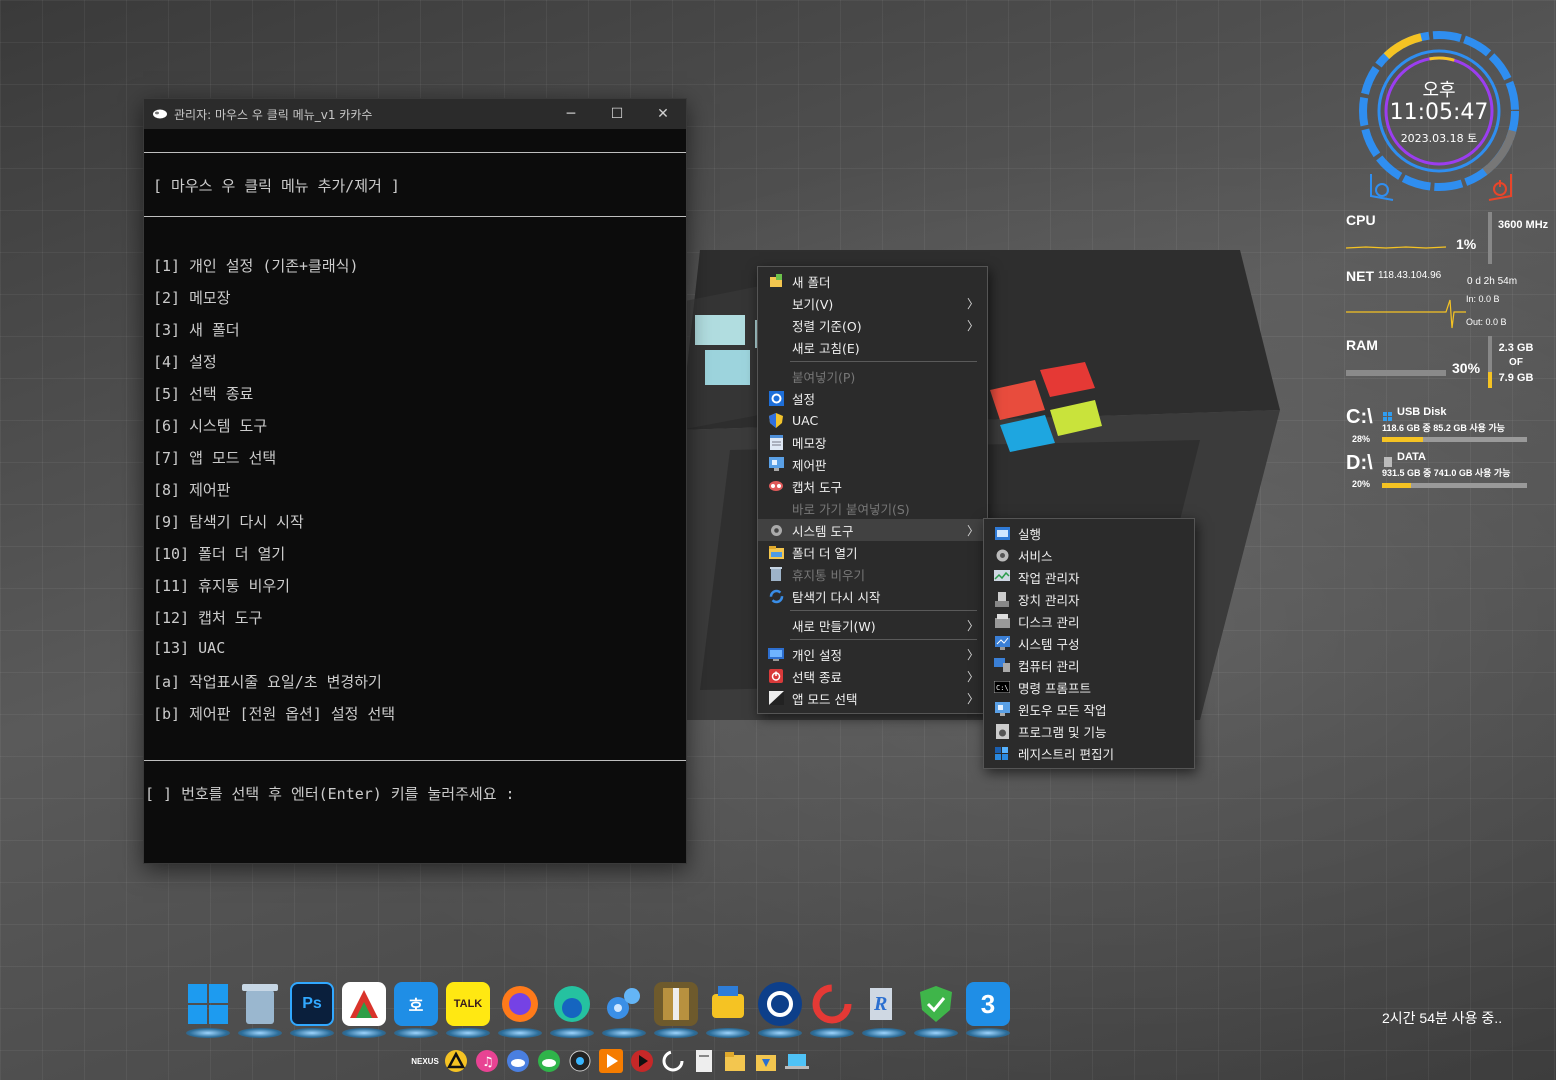 This screenshot has width=1556, height=1080. What do you see at coordinates (872, 698) in the screenshot?
I see `menu-item-app-mode: 앱 모드 선택 〉` at bounding box center [872, 698].